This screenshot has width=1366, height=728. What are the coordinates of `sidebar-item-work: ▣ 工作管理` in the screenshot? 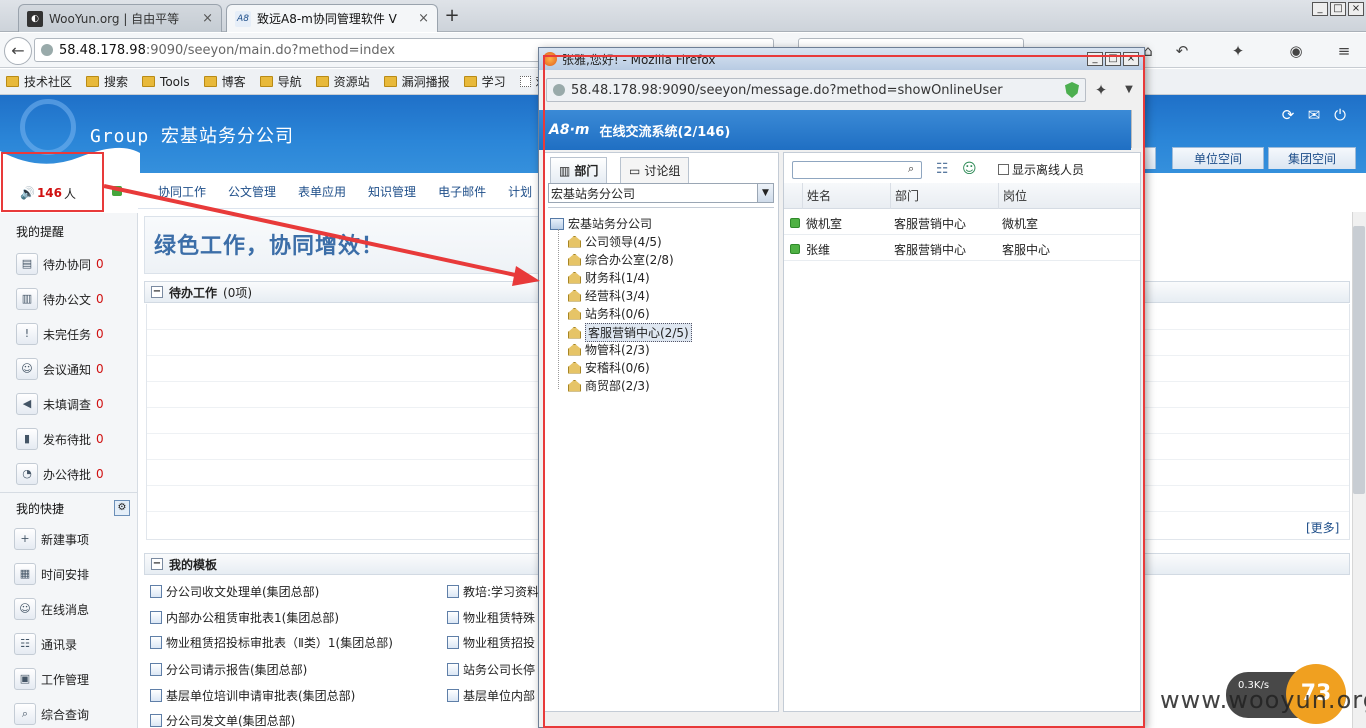 It's located at (51, 679).